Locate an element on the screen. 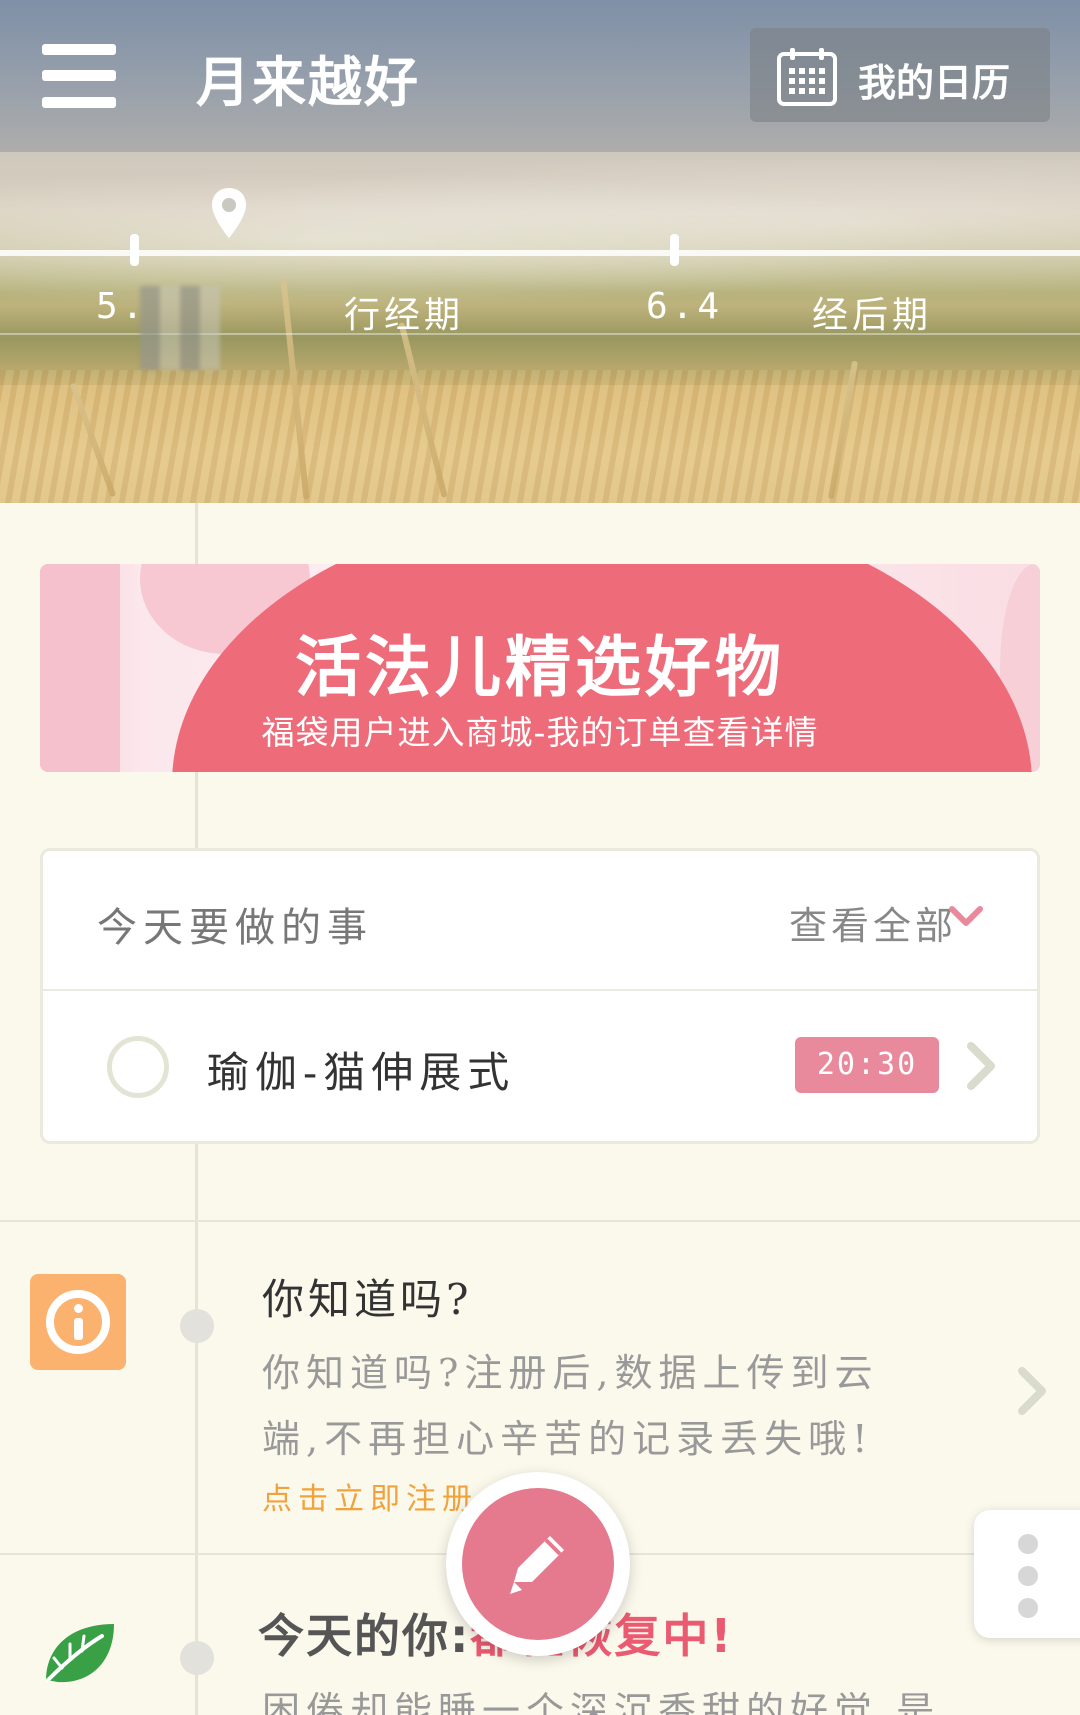 The image size is (1080, 1715). section-divider is located at coordinates (540, 1221).